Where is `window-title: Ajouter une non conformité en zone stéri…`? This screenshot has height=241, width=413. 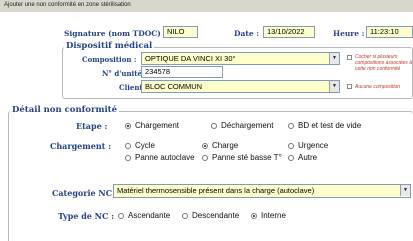
window-title: Ajouter une non conformité en zone stéri… is located at coordinates (206, 6).